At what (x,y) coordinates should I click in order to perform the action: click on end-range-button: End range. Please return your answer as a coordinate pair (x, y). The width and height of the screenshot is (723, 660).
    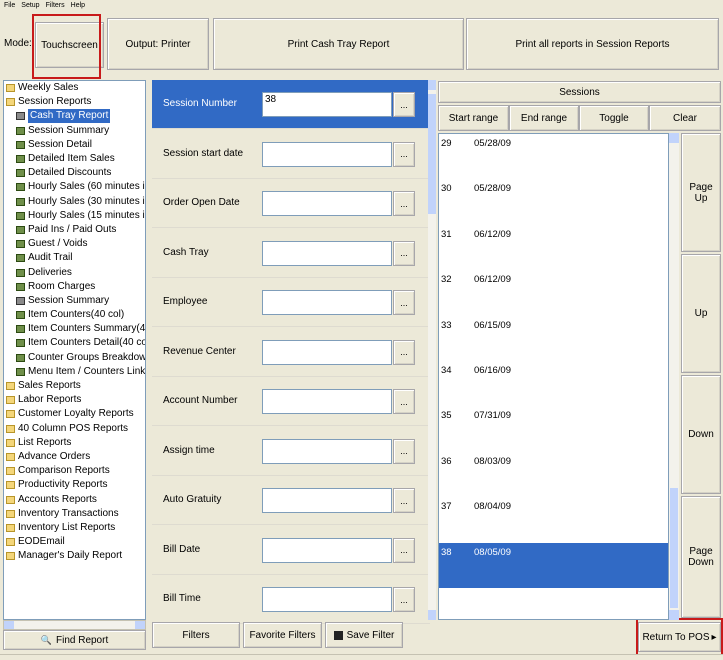
    Looking at the image, I should click on (544, 118).